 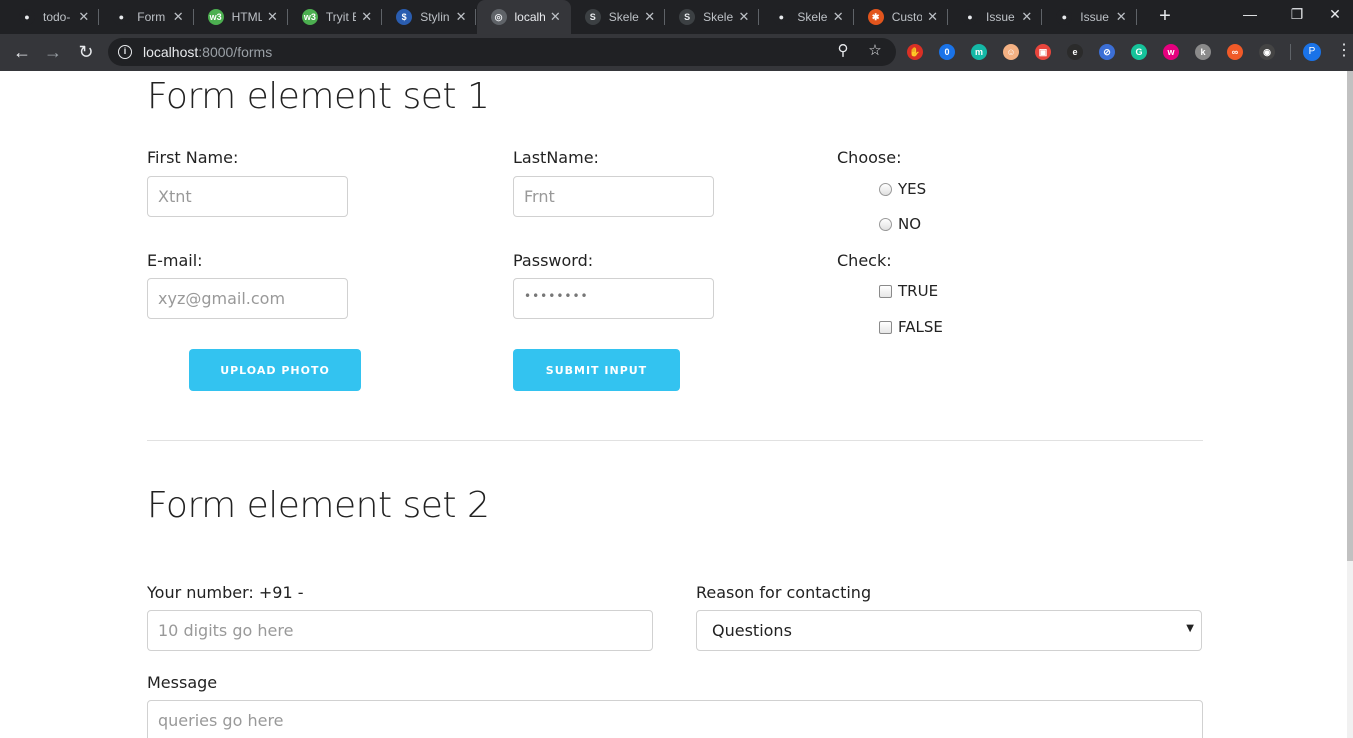 I want to click on forward-arrow-icon: →, so click(x=53, y=52).